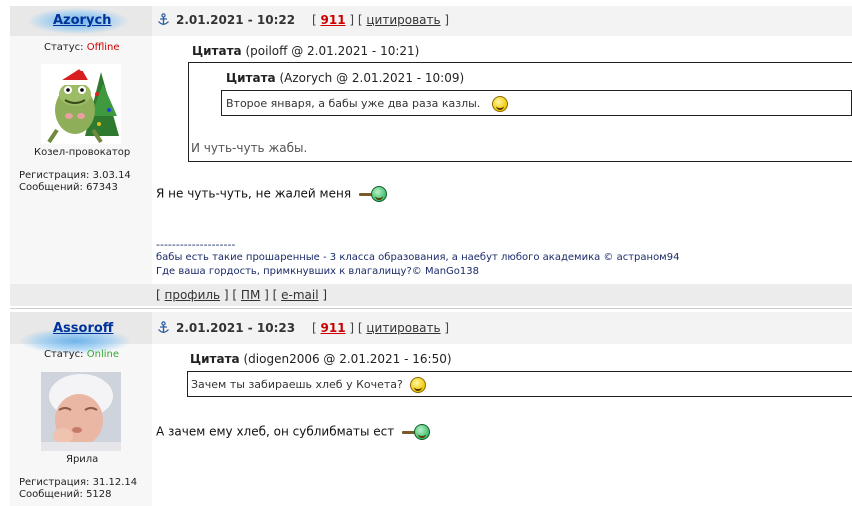  What do you see at coordinates (403, 20) in the screenshot?
I see `post1-quote-button: цитировать` at bounding box center [403, 20].